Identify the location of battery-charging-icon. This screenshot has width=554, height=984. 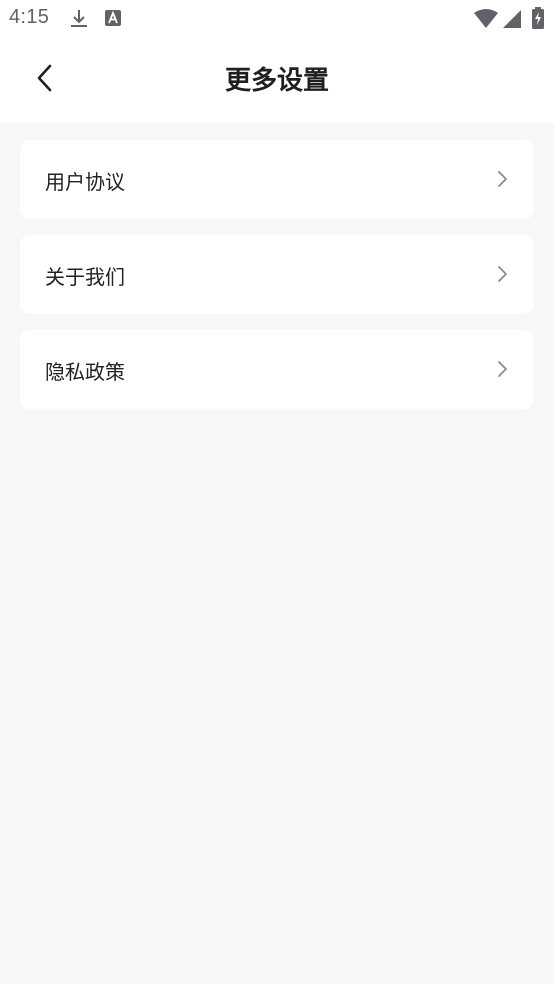
(538, 20).